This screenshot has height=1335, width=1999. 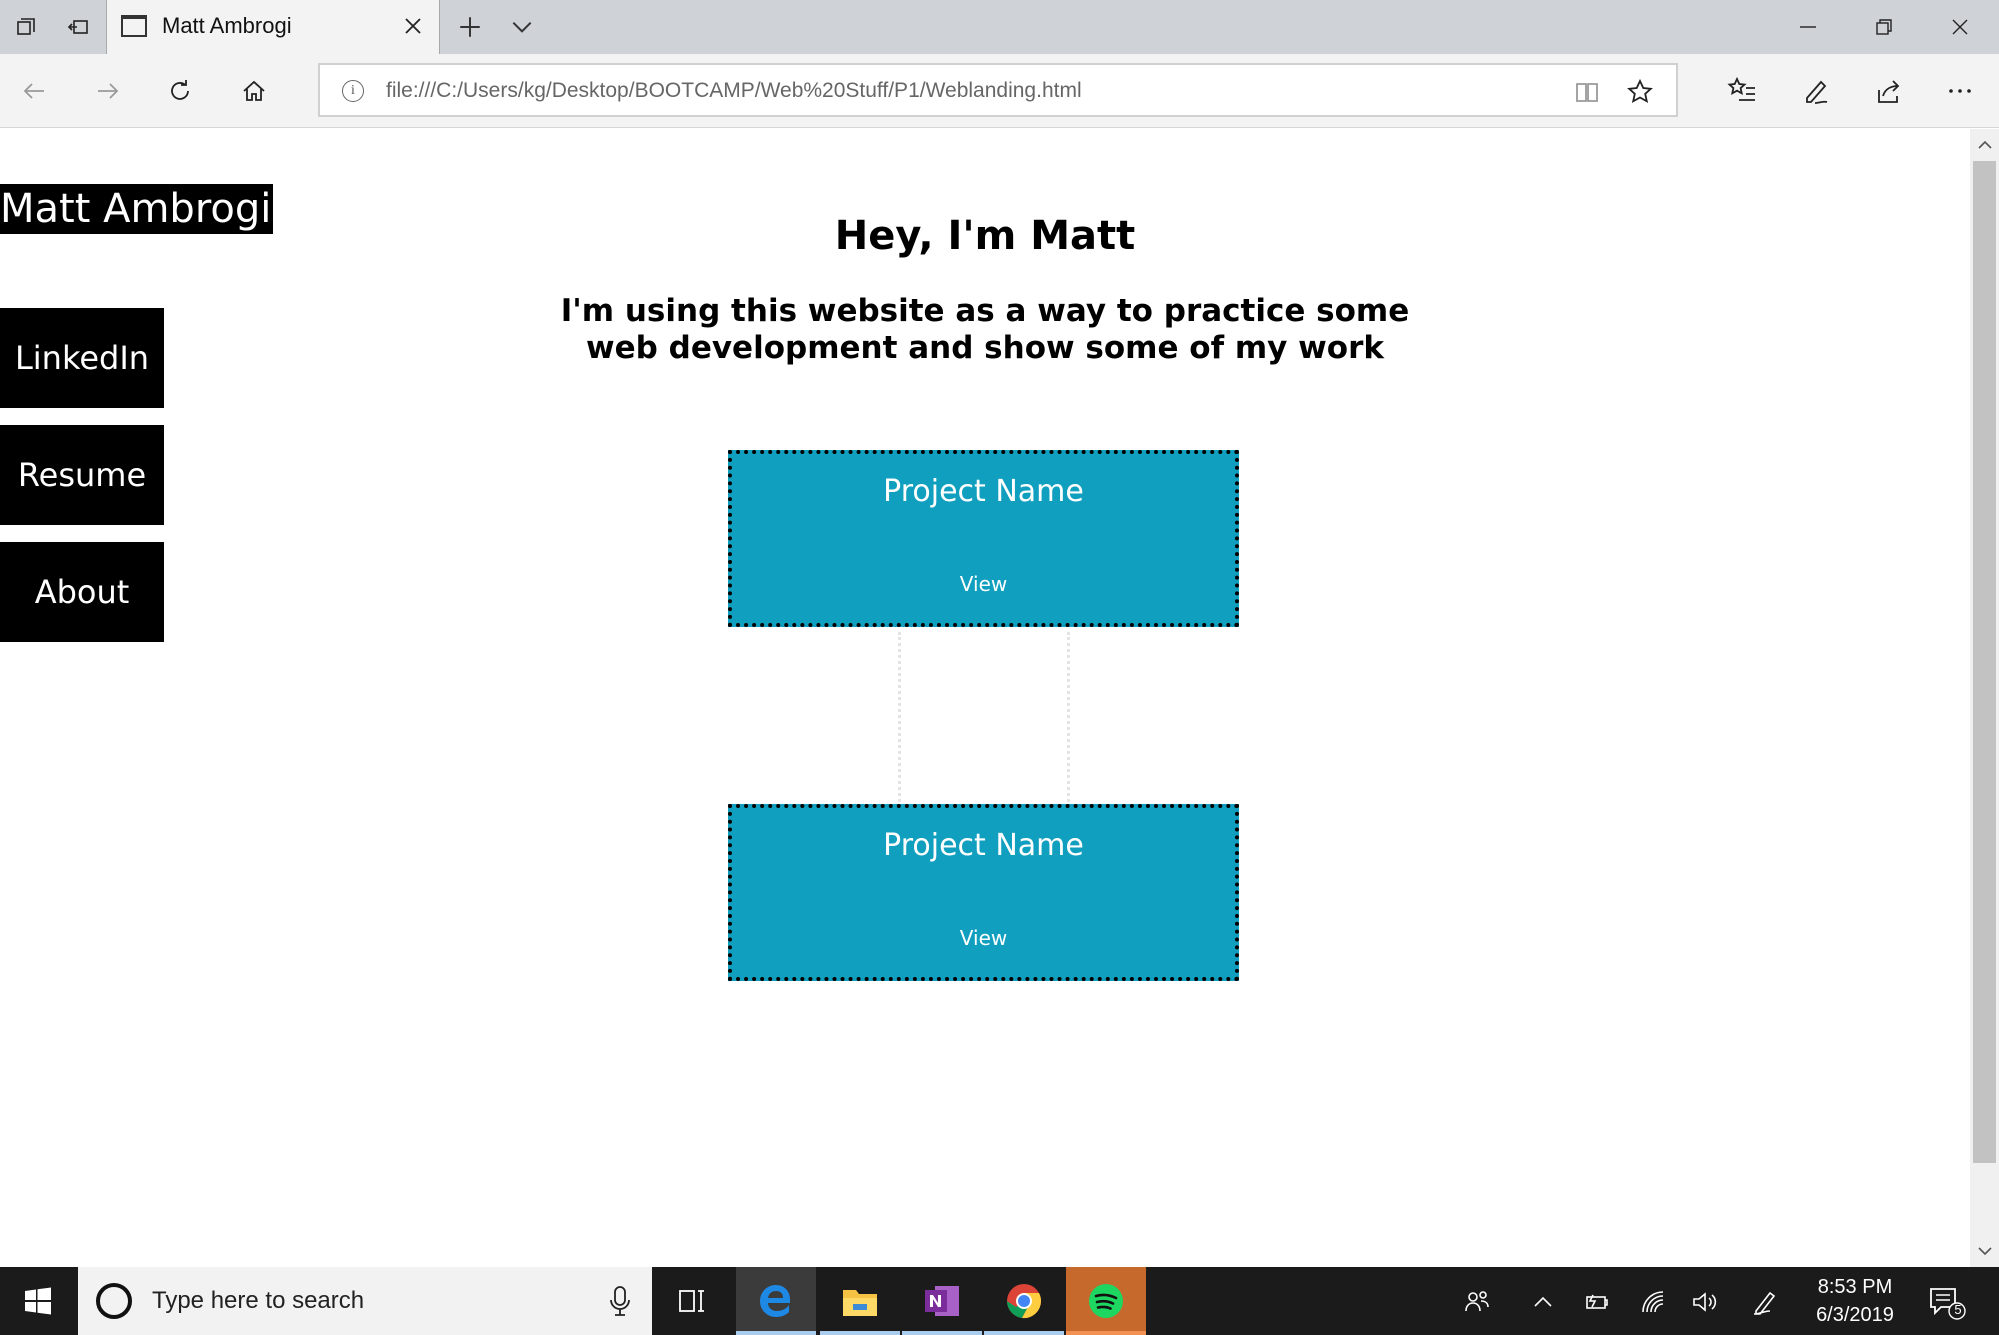 I want to click on refresh-icon, so click(x=180, y=91).